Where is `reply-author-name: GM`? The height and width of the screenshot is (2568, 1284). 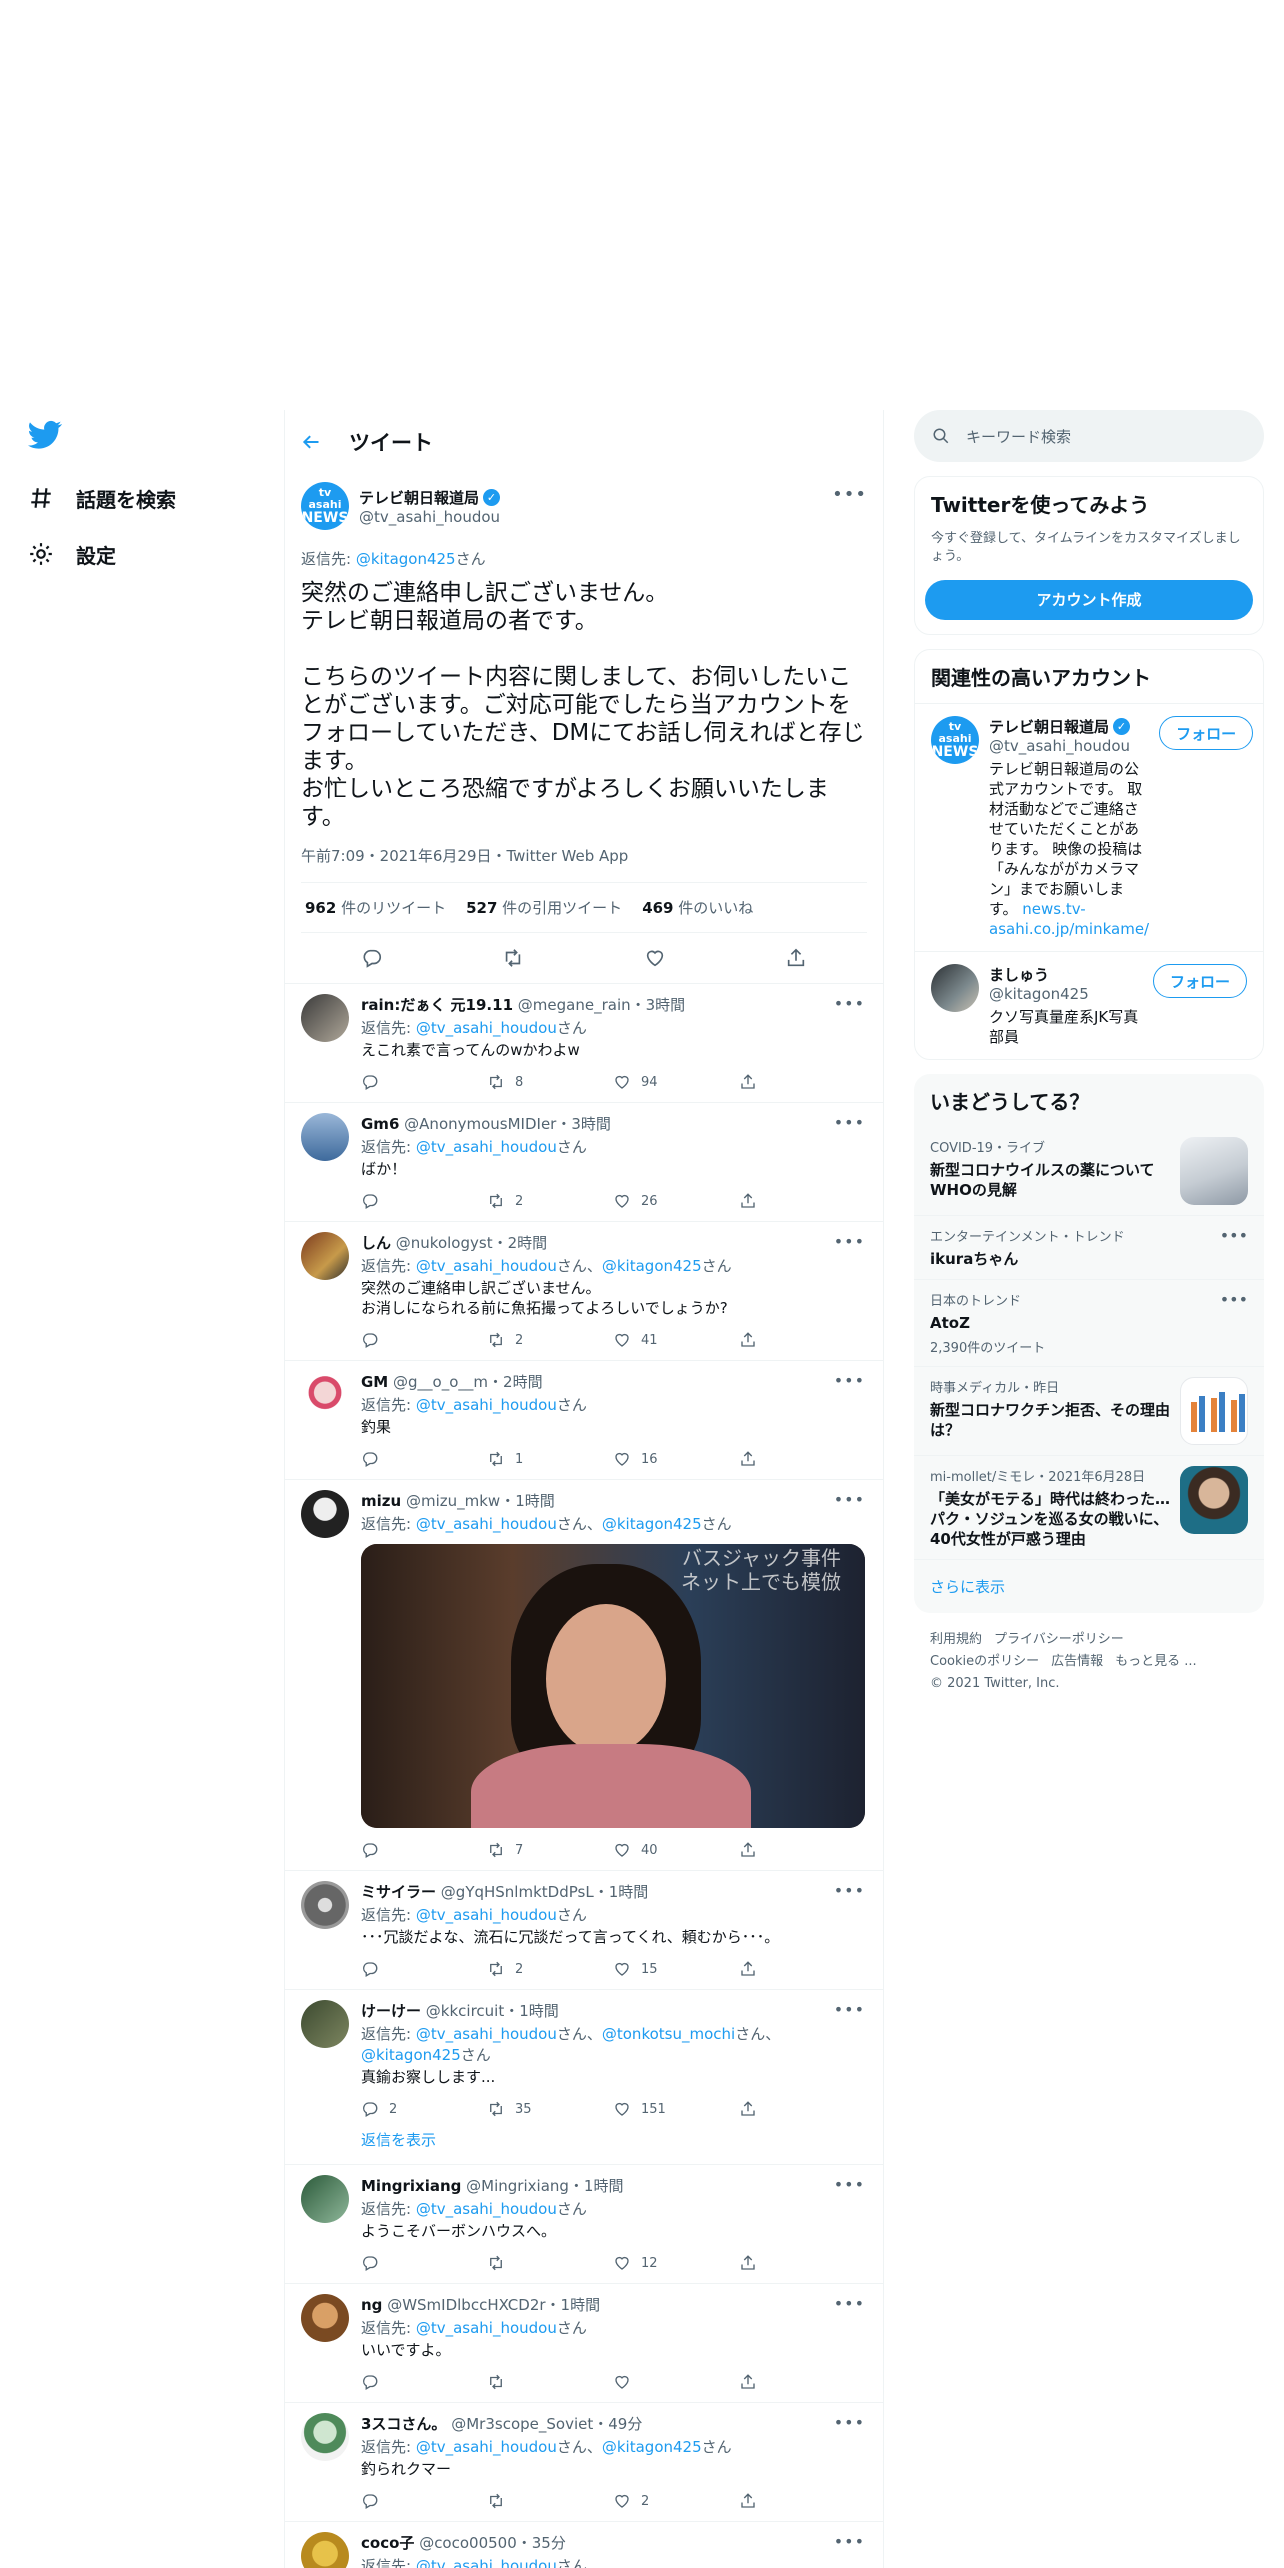
reply-author-name: GM is located at coordinates (374, 1382).